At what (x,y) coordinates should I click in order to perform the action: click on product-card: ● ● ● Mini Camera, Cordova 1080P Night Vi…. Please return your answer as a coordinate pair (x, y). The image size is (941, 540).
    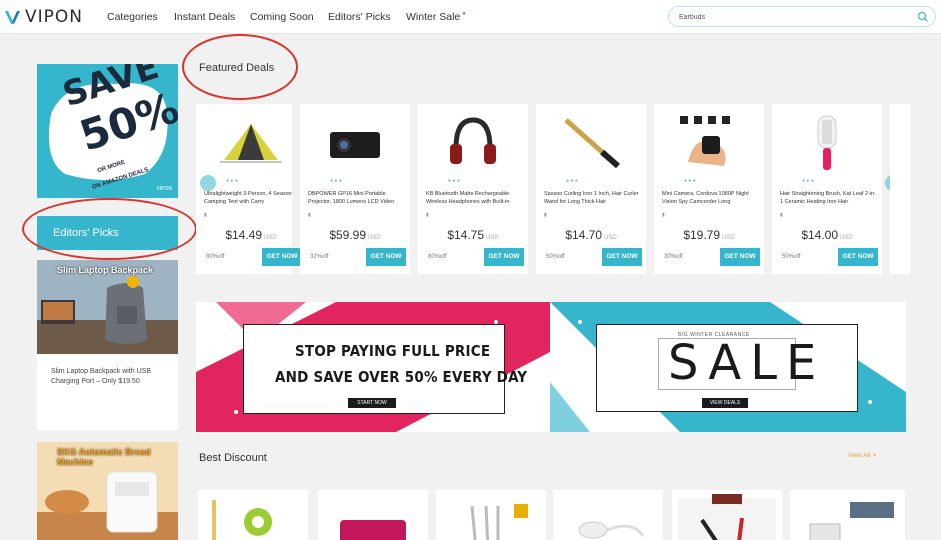
    Looking at the image, I should click on (709, 189).